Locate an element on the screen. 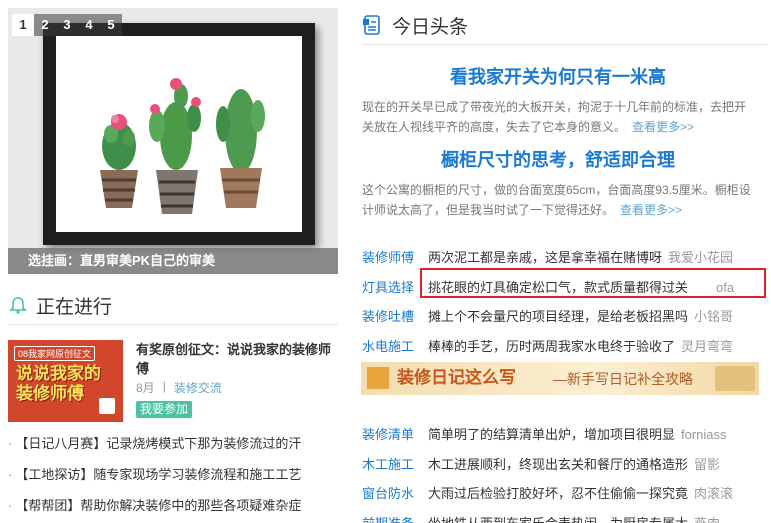 This screenshot has width=771, height=523. news-row: 前期准备 坐地铁从西到东家乐会表热闹，为厨房专属大 燕肉 is located at coordinates (564, 516).